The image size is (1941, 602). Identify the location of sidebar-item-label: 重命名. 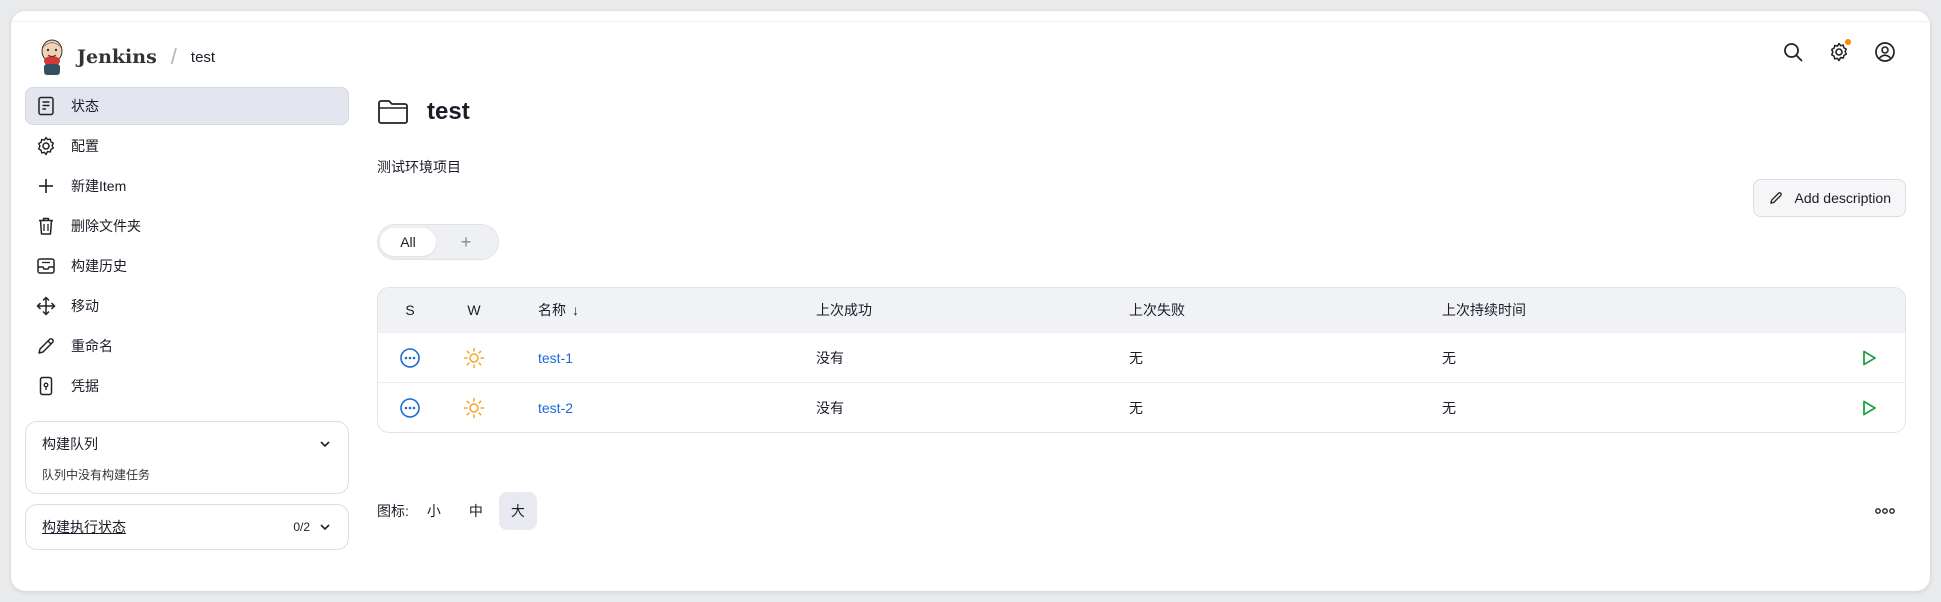
(92, 346).